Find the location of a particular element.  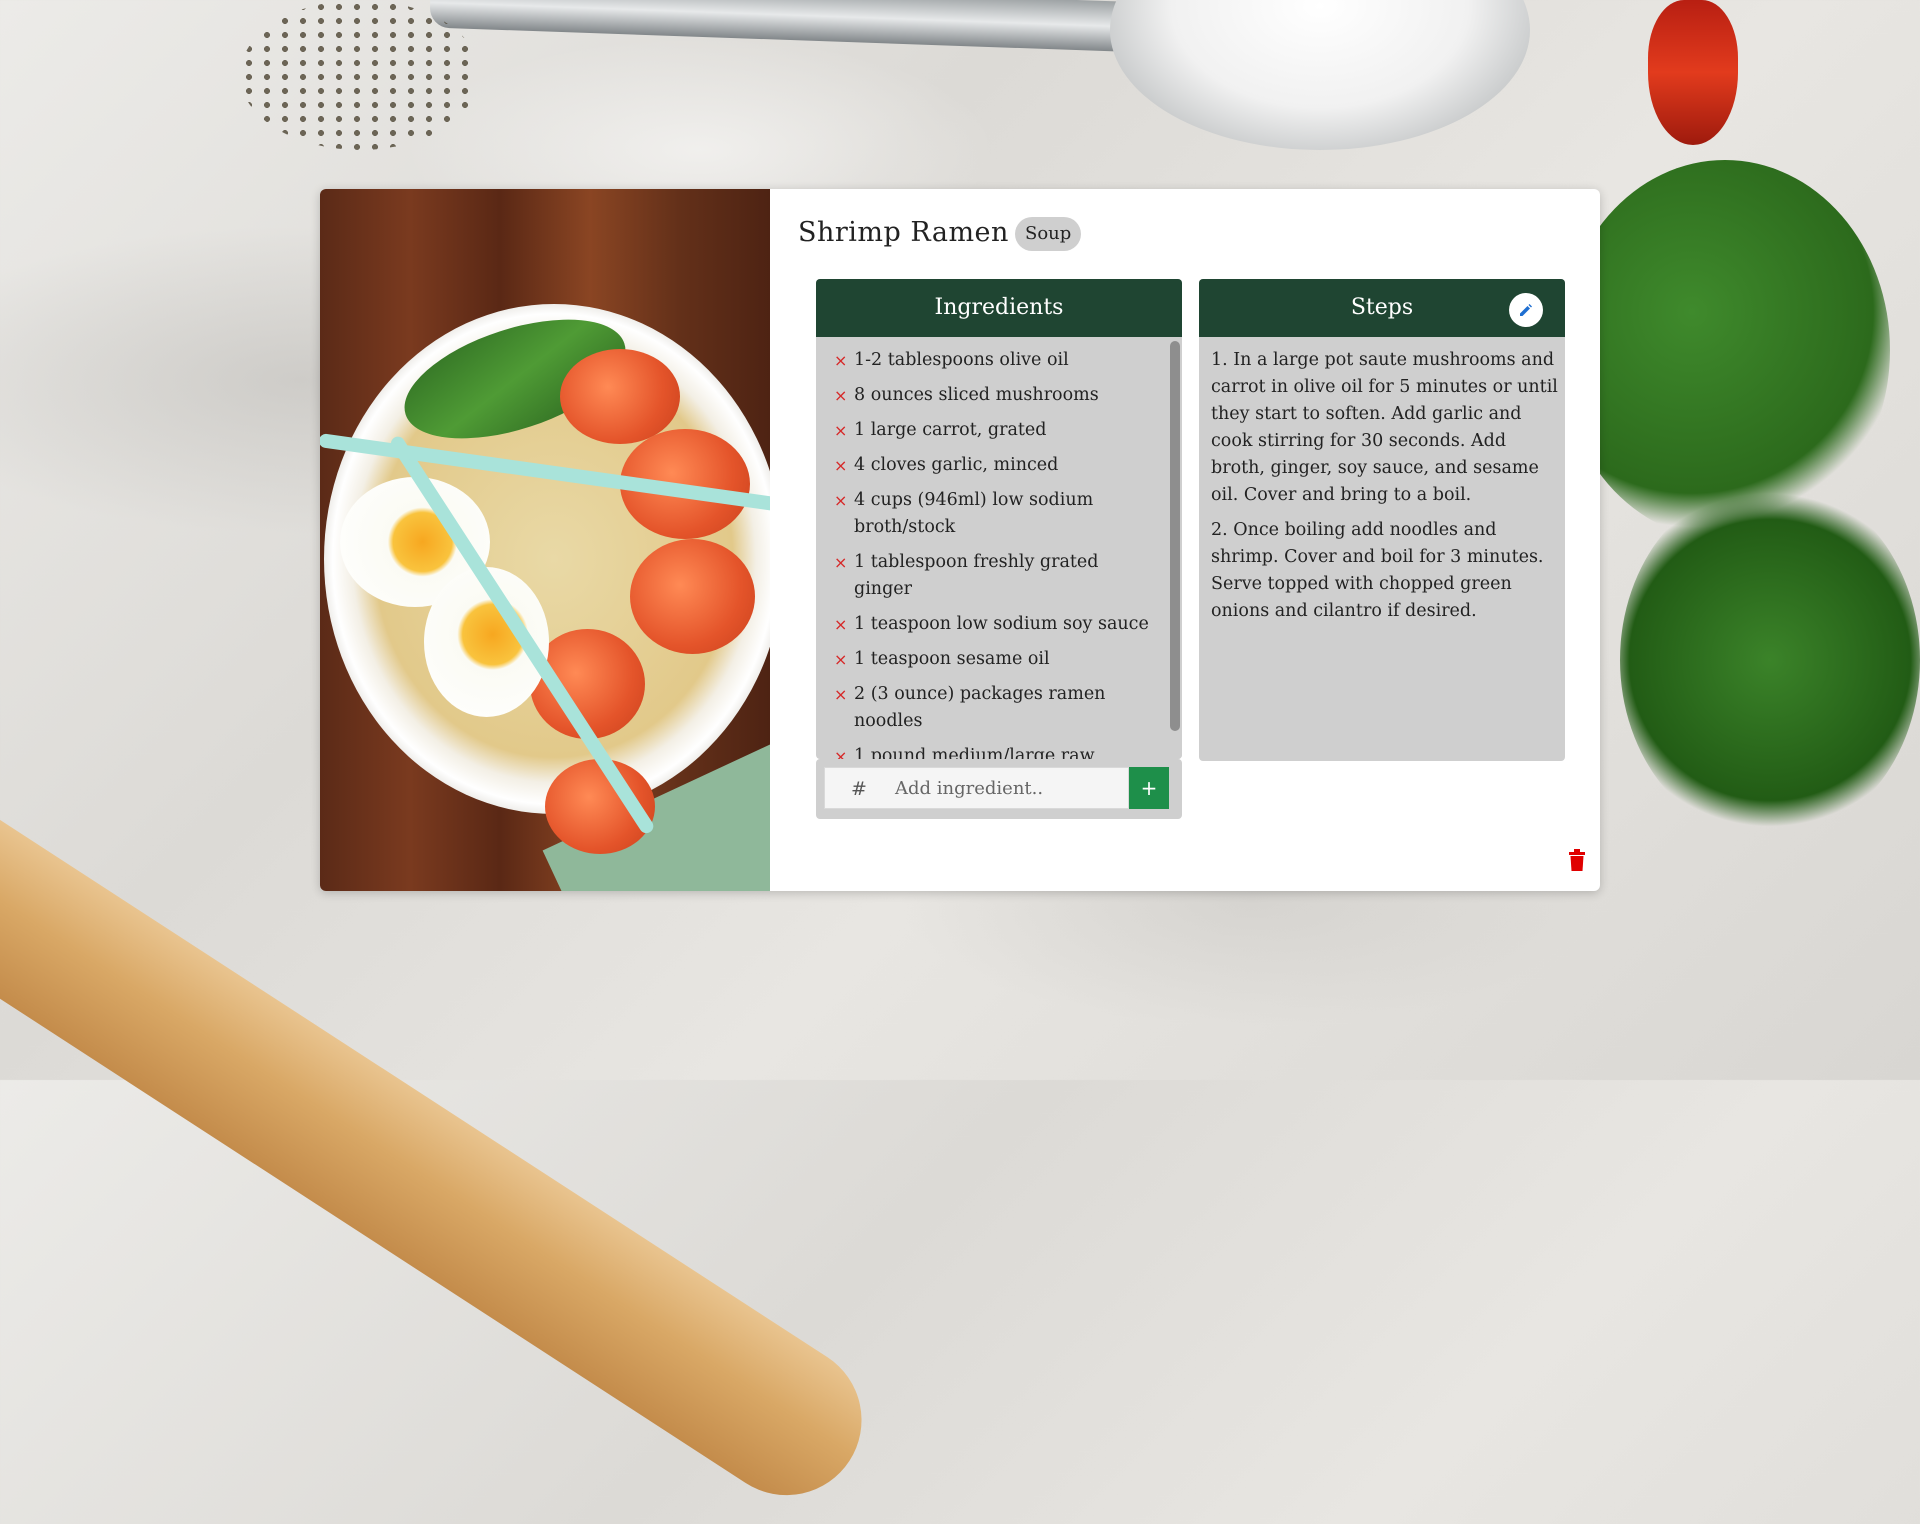

list-item: × 1 tablespoon freshly grated ginger is located at coordinates (991, 576).